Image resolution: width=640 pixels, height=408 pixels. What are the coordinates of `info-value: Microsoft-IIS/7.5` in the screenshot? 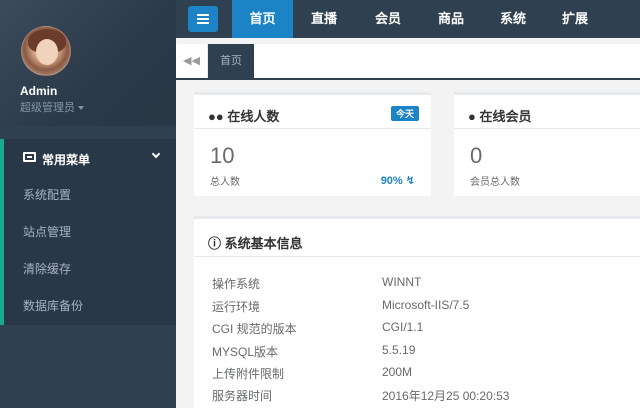 It's located at (426, 305).